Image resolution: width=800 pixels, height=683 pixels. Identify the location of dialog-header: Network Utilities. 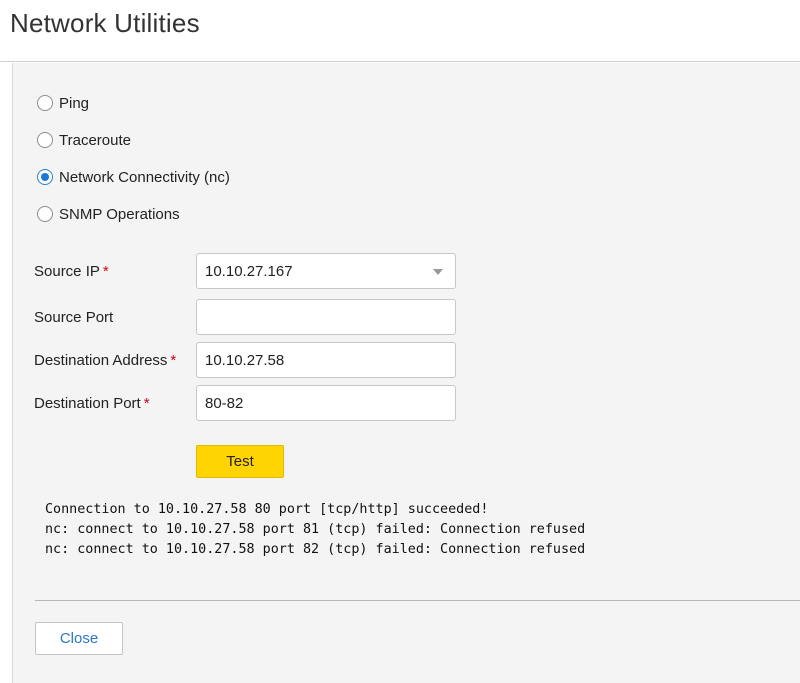
(400, 31).